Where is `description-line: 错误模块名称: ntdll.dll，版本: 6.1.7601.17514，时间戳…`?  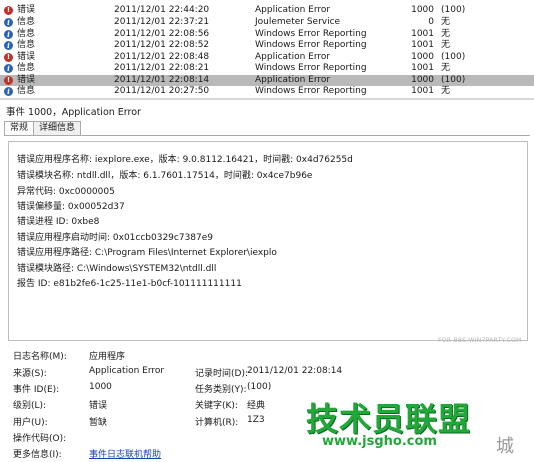 description-line: 错误模块名称: ntdll.dll，版本: 6.1.7601.17514，时间戳… is located at coordinates (165, 176).